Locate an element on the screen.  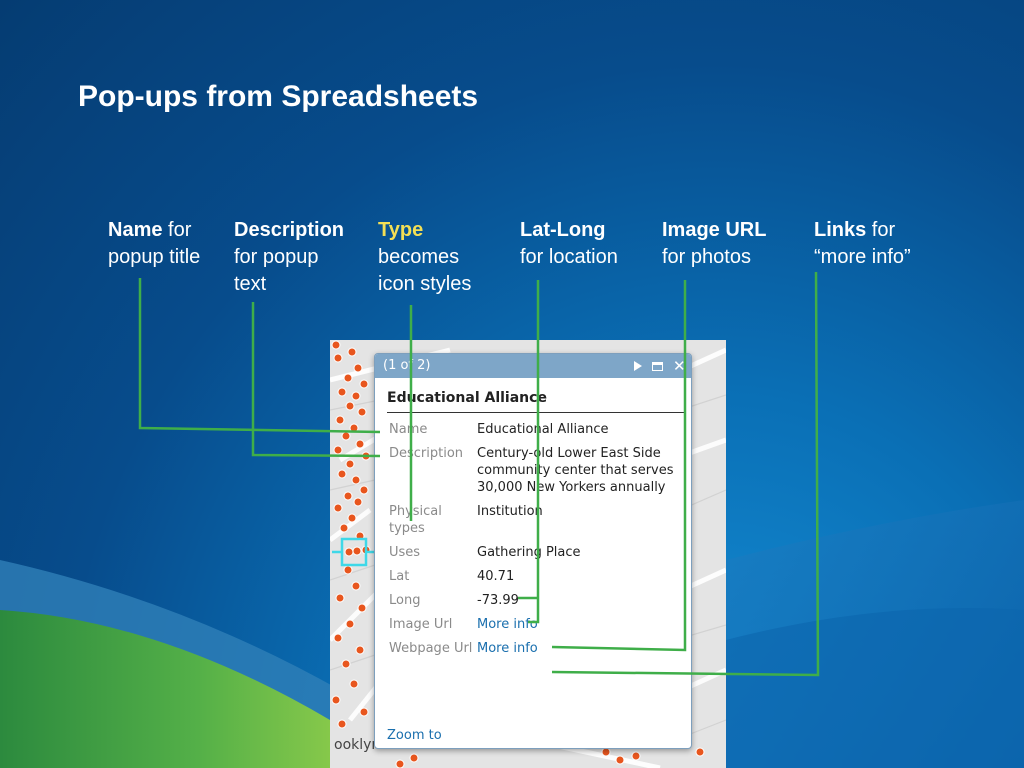
attribute-row-name: Name Educational Alliance is located at coordinates (540, 429).